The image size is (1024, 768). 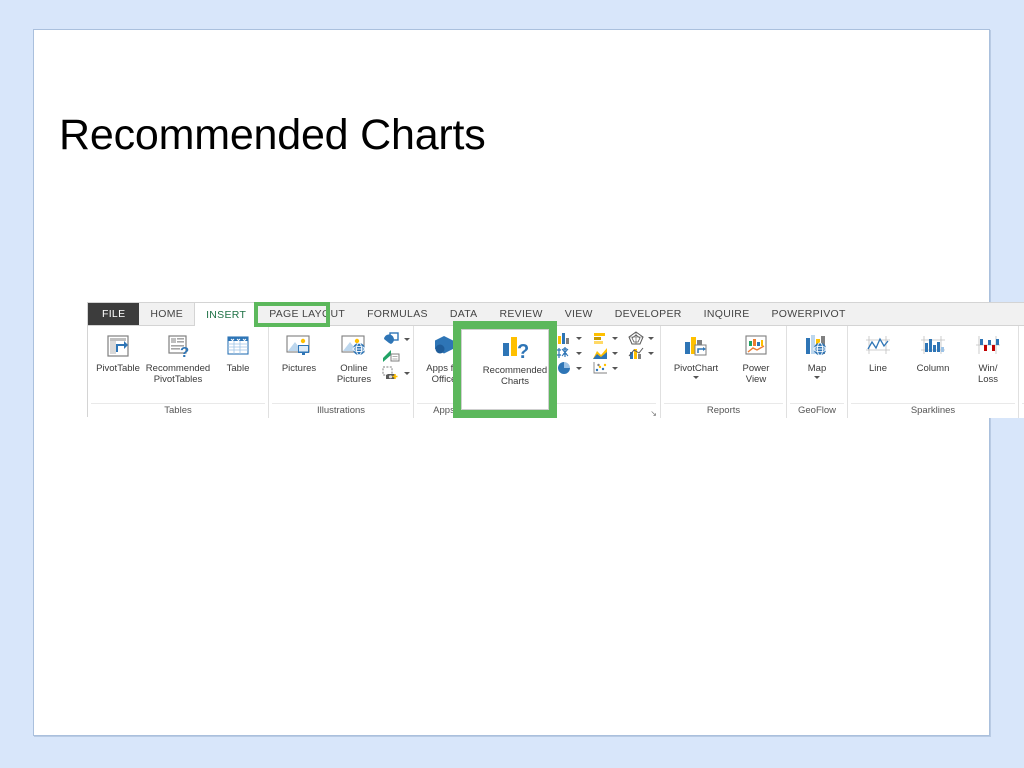 I want to click on group-label-geoflow: GeoFlow, so click(x=817, y=410).